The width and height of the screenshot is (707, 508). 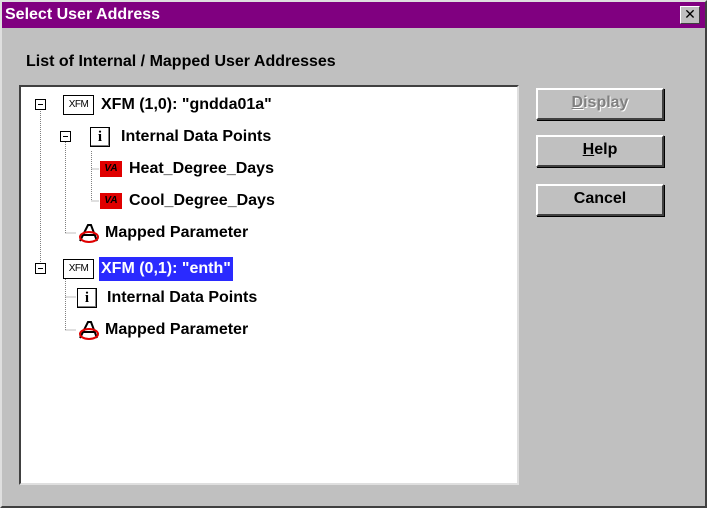 I want to click on help-button: Help, so click(x=600, y=151).